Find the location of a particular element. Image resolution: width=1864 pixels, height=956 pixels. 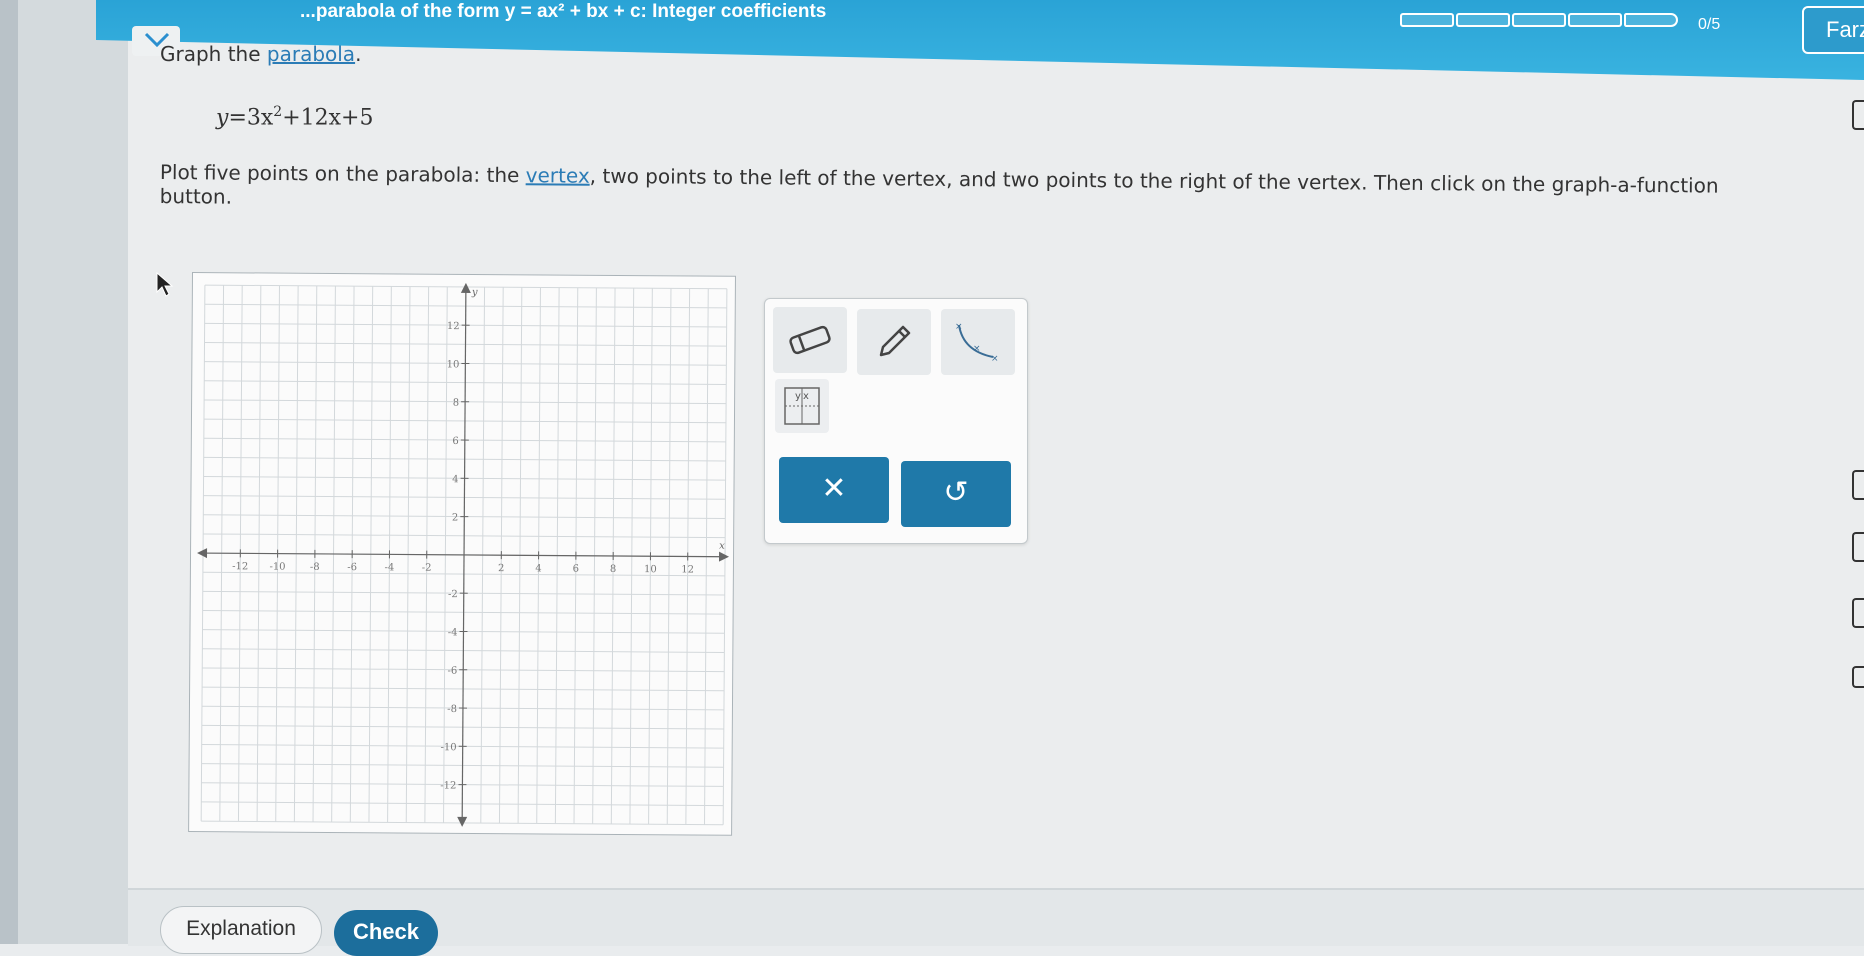

instruction-text: Graph the parabola. is located at coordinates (260, 54).